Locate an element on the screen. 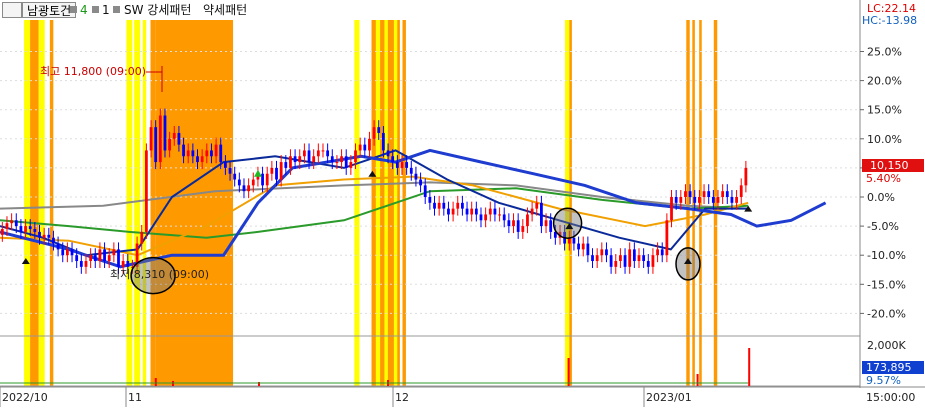 The height and width of the screenshot is (411, 925). time-label: 15:00:00 is located at coordinates (890, 397).